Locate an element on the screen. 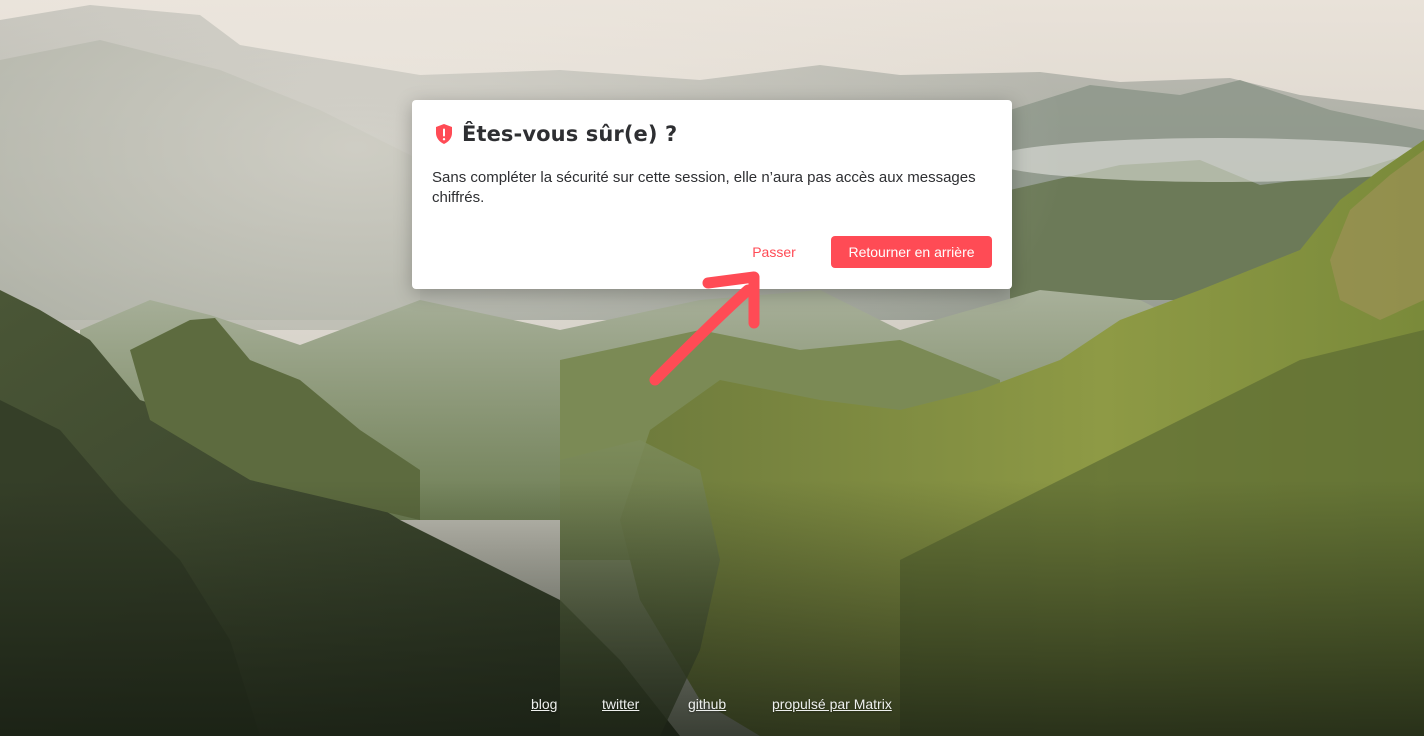 This screenshot has height=736, width=1424. skip-button: Passer is located at coordinates (774, 252).